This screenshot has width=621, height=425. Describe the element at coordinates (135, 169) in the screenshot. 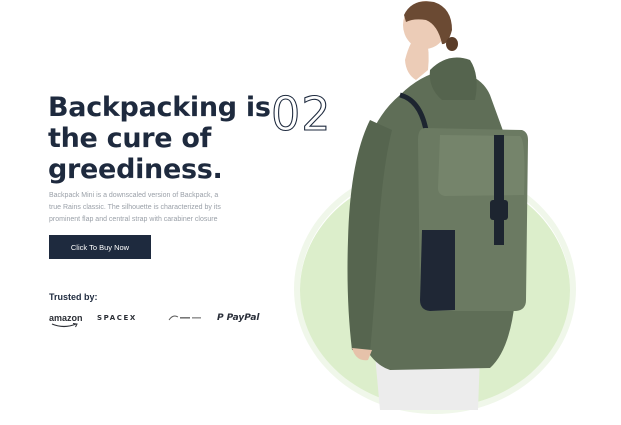

I see `hero-title-line-3: greediness.` at that location.